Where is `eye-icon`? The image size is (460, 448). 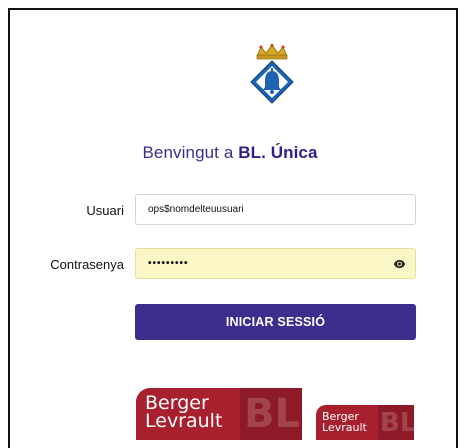 eye-icon is located at coordinates (399, 264).